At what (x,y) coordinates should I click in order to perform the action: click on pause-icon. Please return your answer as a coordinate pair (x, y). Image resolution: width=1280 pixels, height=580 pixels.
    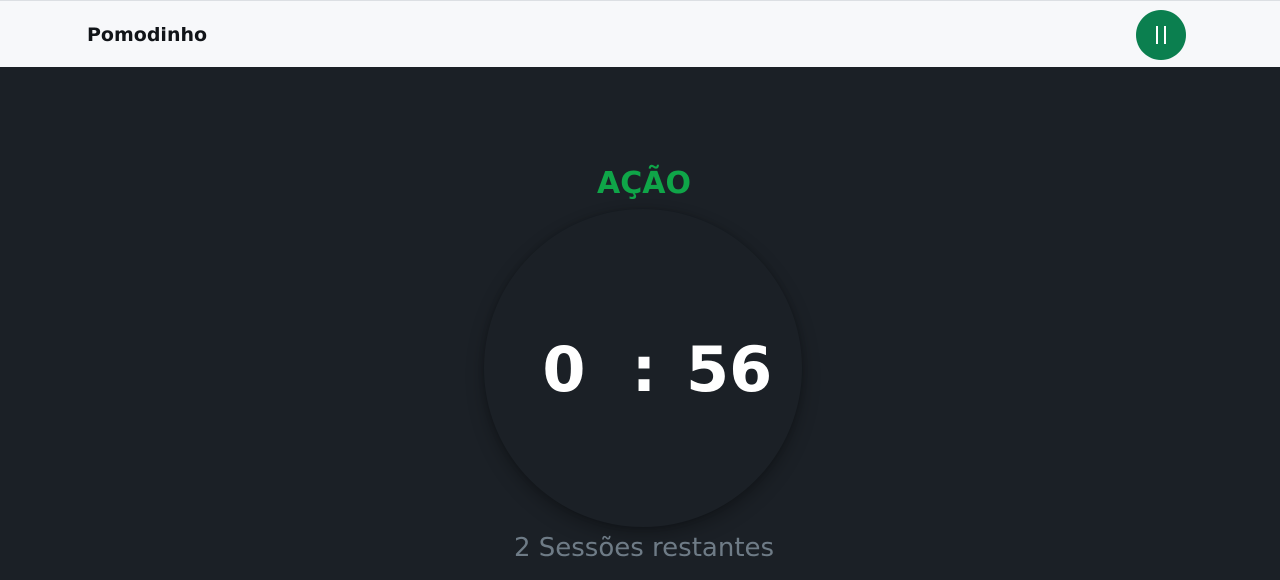
    Looking at the image, I should click on (1161, 35).